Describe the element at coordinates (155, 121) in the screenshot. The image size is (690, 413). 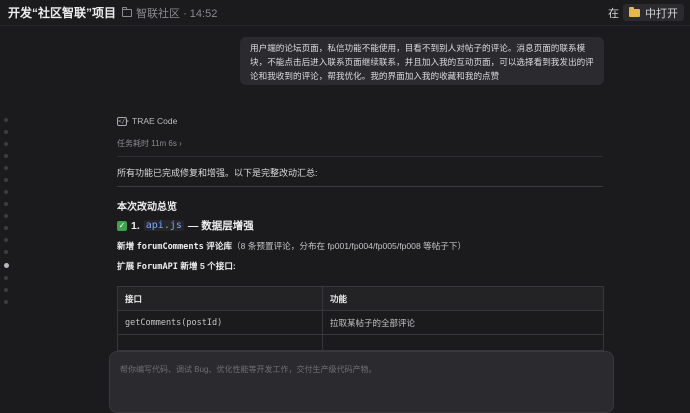
I see `agent-name: TRAE Code` at that location.